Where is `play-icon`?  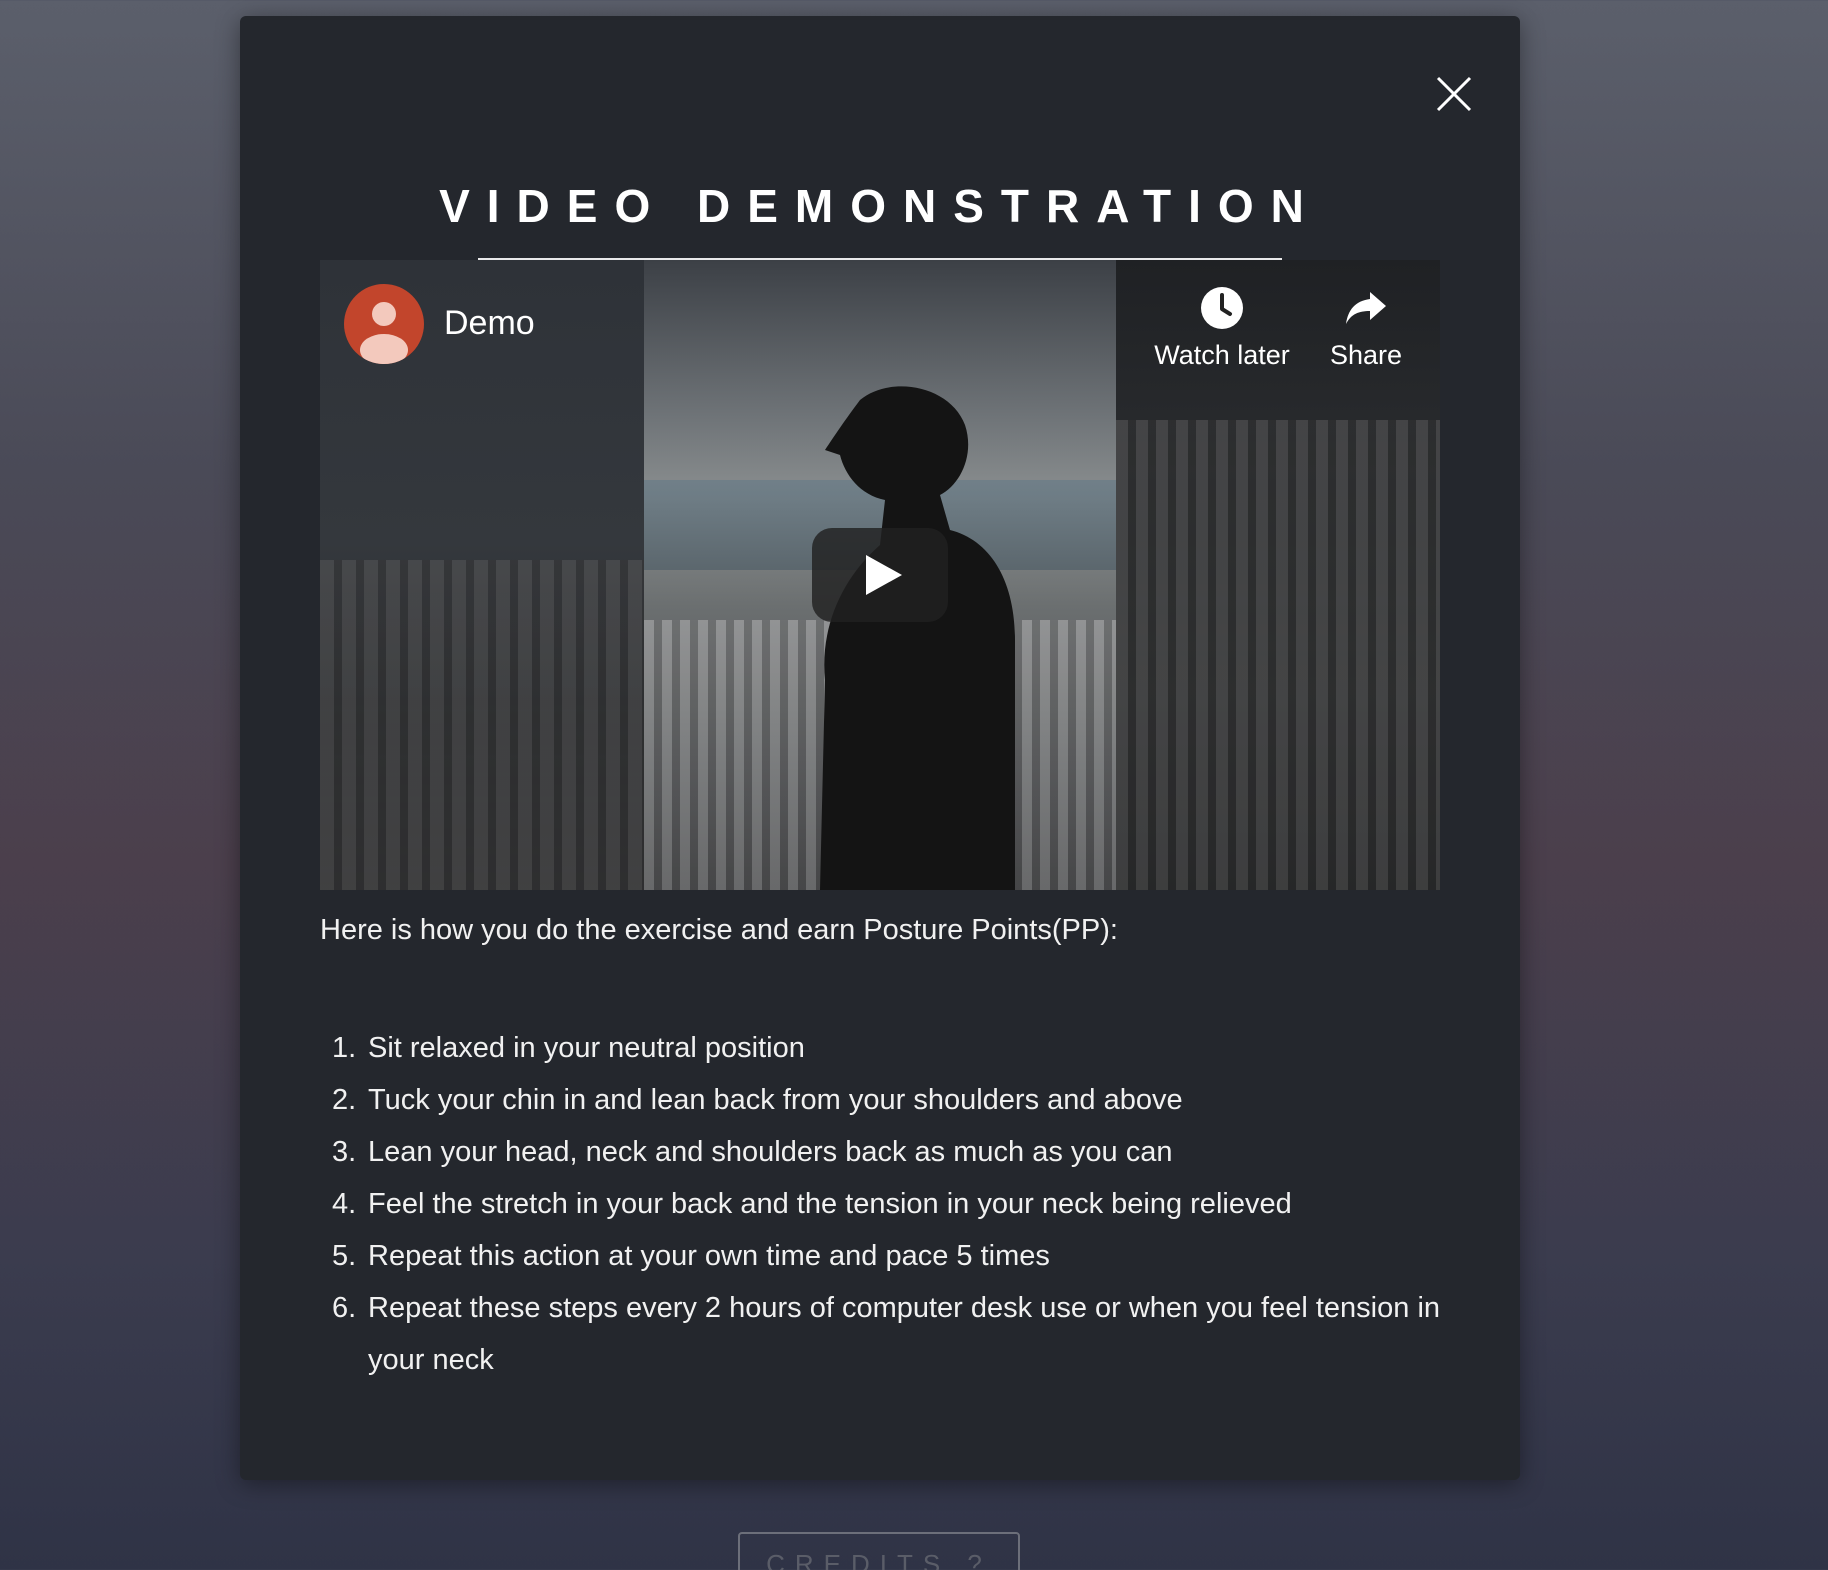 play-icon is located at coordinates (884, 575).